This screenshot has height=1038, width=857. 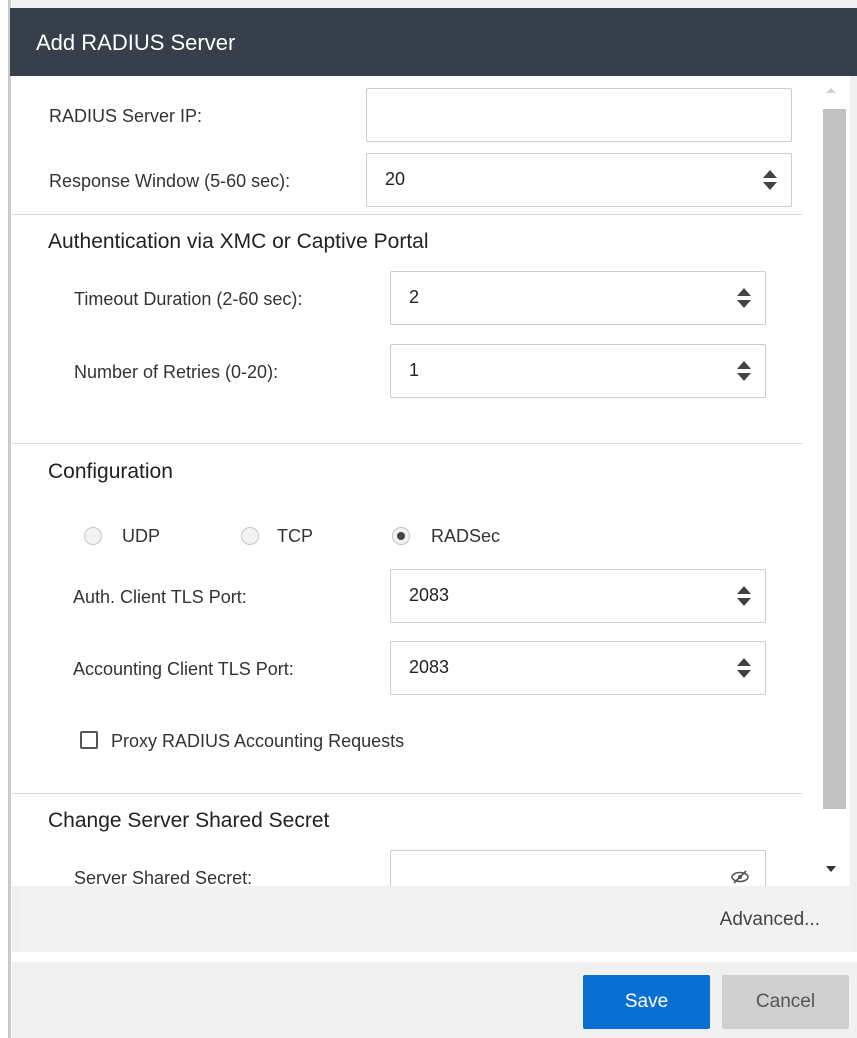 What do you see at coordinates (578, 868) in the screenshot?
I see `shared-secret-input` at bounding box center [578, 868].